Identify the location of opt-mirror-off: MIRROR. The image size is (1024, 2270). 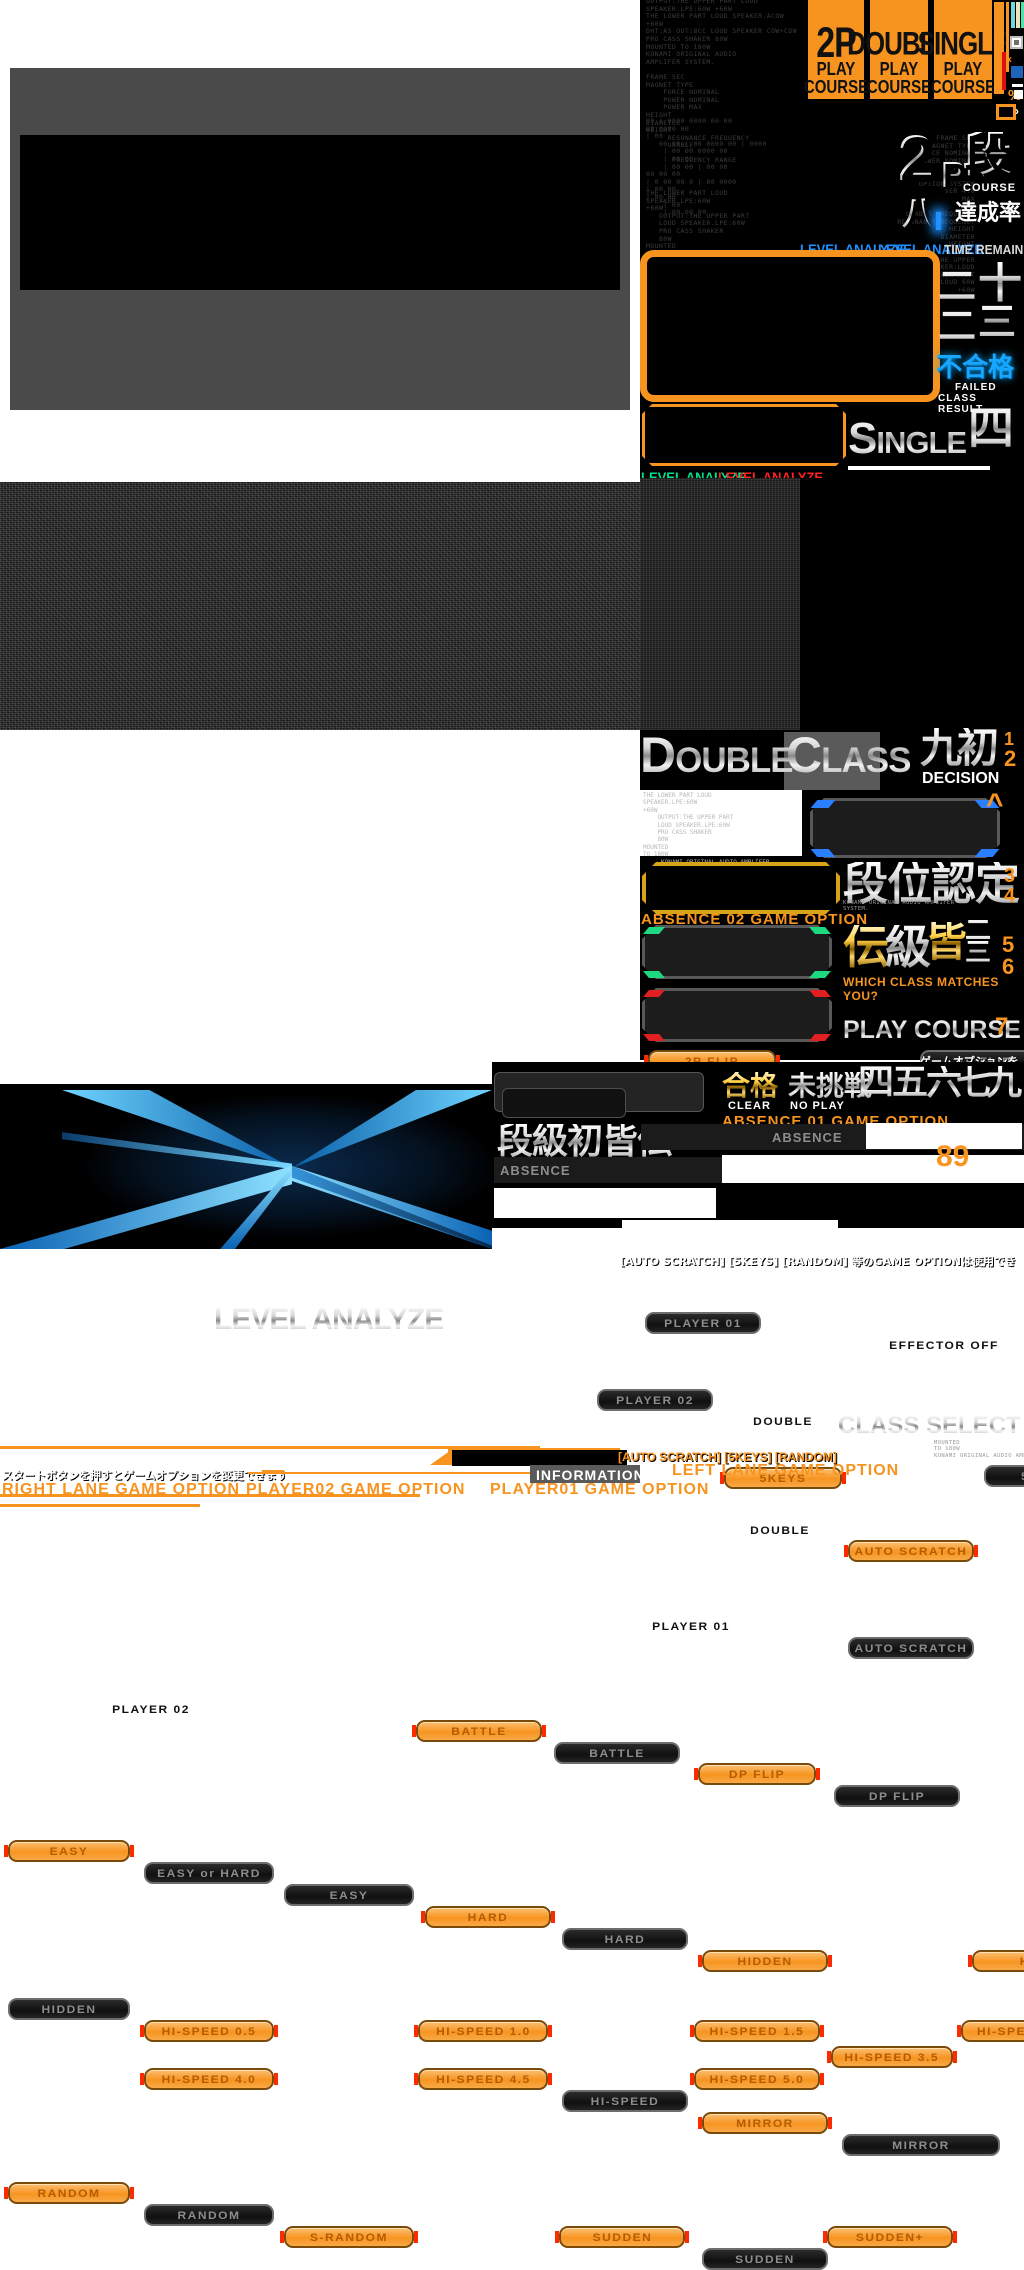
(921, 2145).